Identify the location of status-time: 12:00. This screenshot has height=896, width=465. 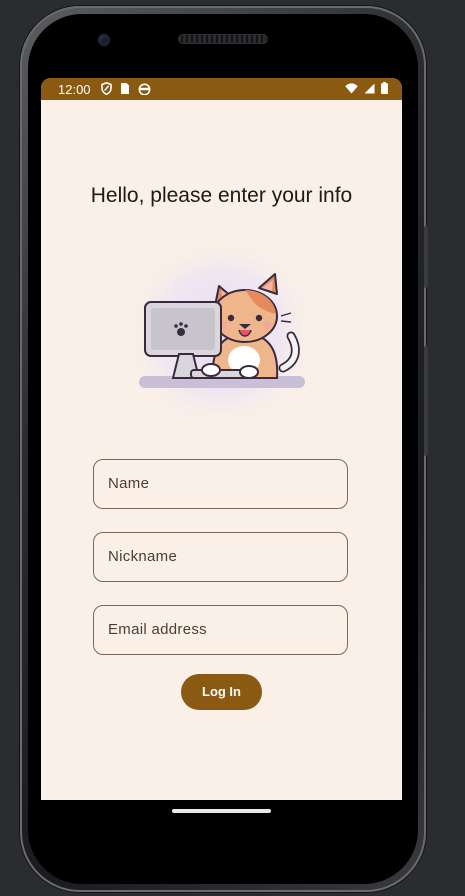
(74, 89).